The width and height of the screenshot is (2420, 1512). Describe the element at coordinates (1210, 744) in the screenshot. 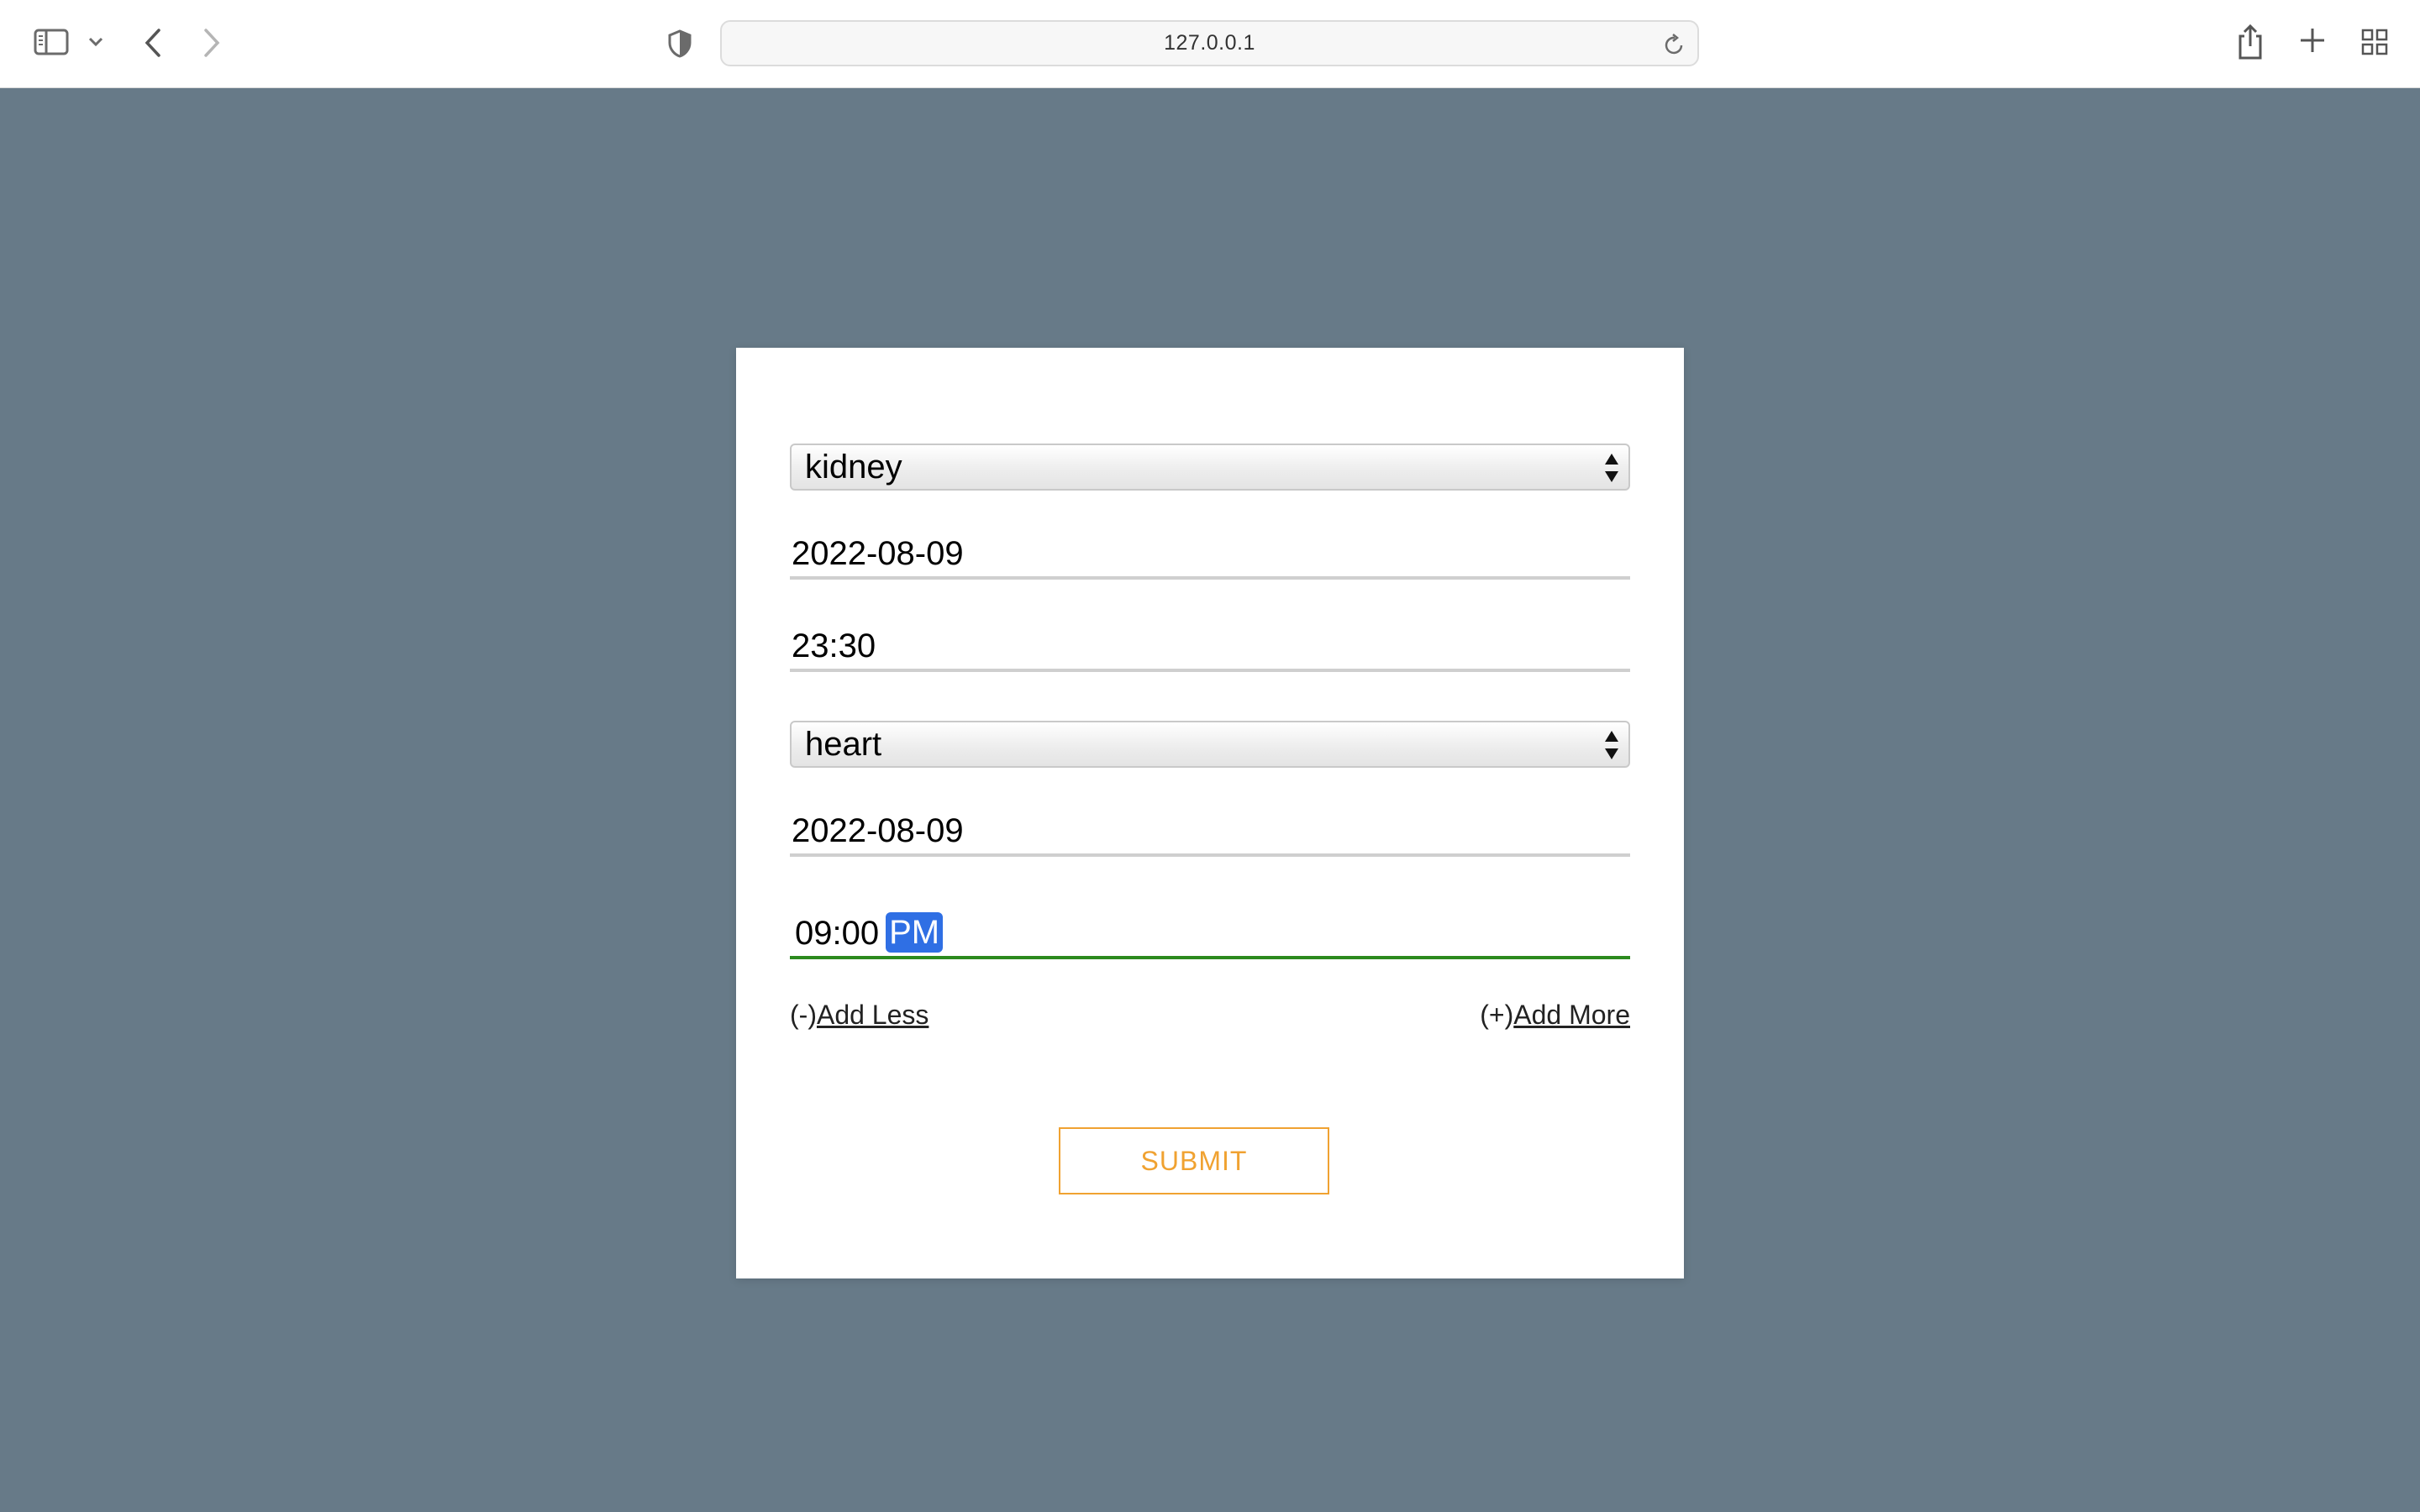

I see `organ-select-2: heart` at that location.